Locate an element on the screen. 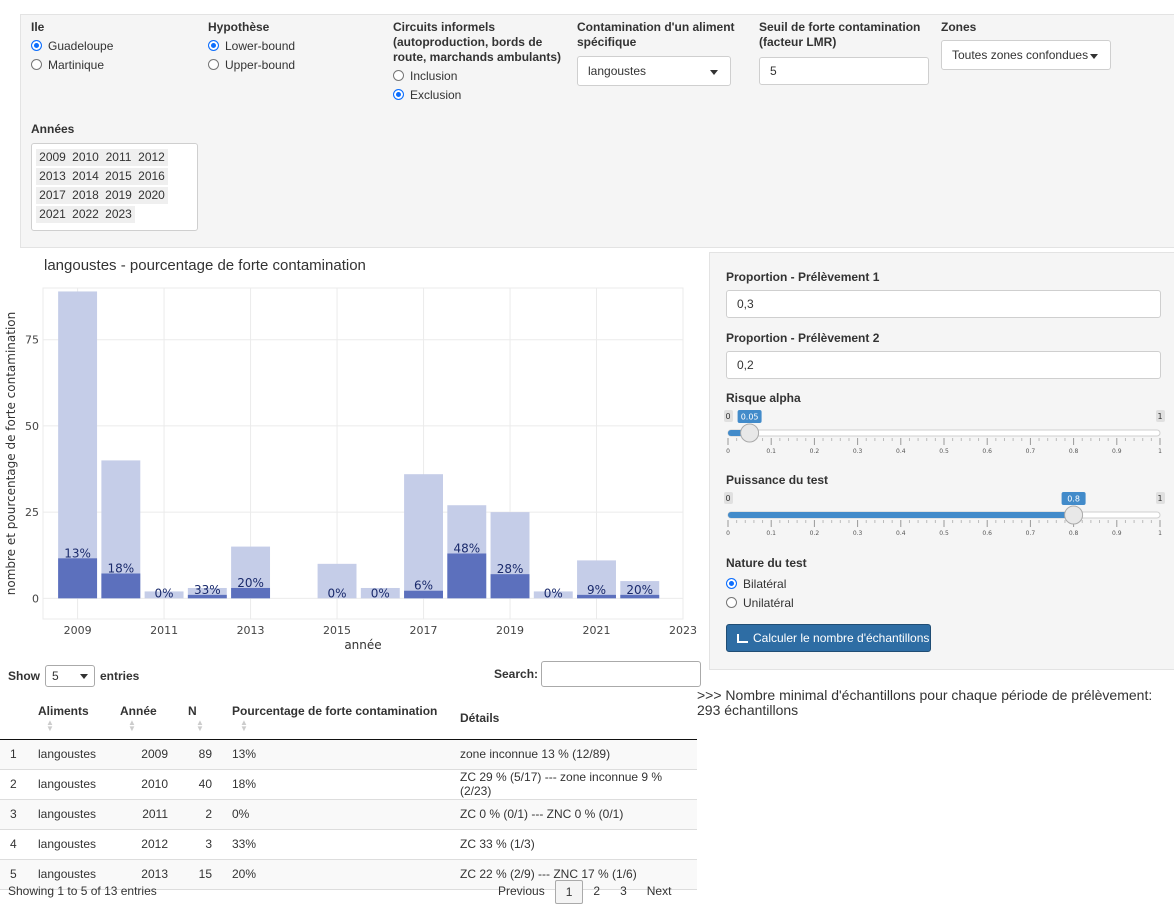  nature-group: Bilatéral Unilatéral is located at coordinates (760, 592).